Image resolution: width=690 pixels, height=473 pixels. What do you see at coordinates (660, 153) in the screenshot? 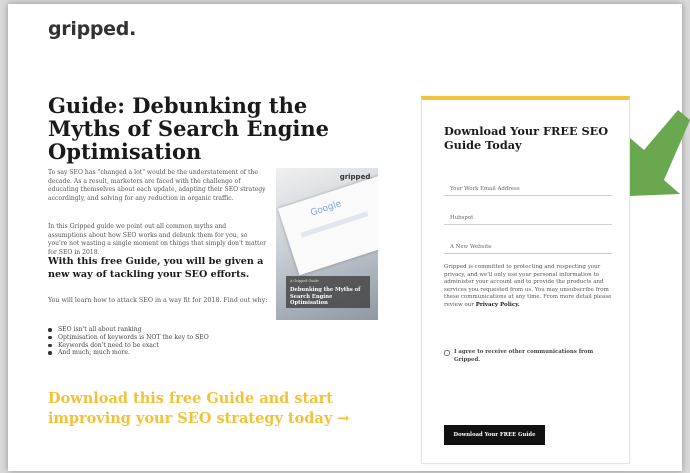
I see `green-down-left-arrow-icon` at bounding box center [660, 153].